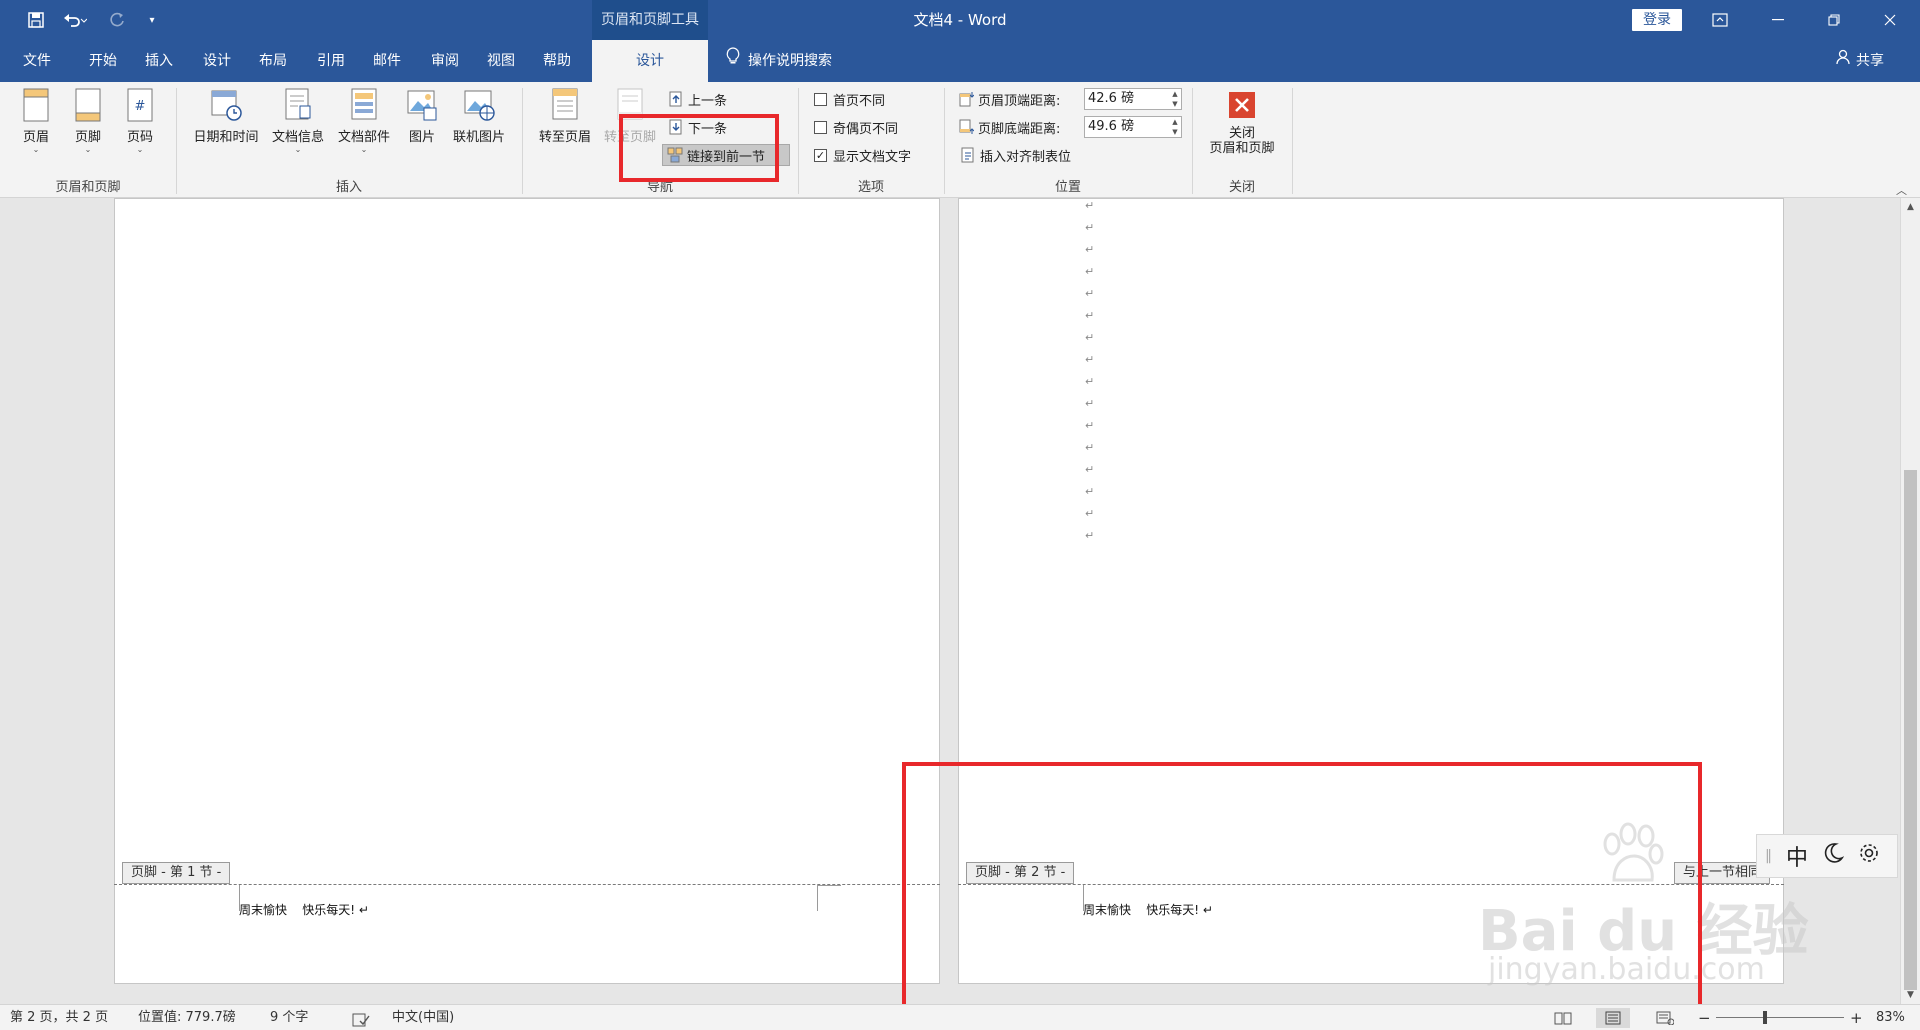 The image size is (1920, 1030). Describe the element at coordinates (1067, 187) in the screenshot. I see `group-label-position: 位置` at that location.